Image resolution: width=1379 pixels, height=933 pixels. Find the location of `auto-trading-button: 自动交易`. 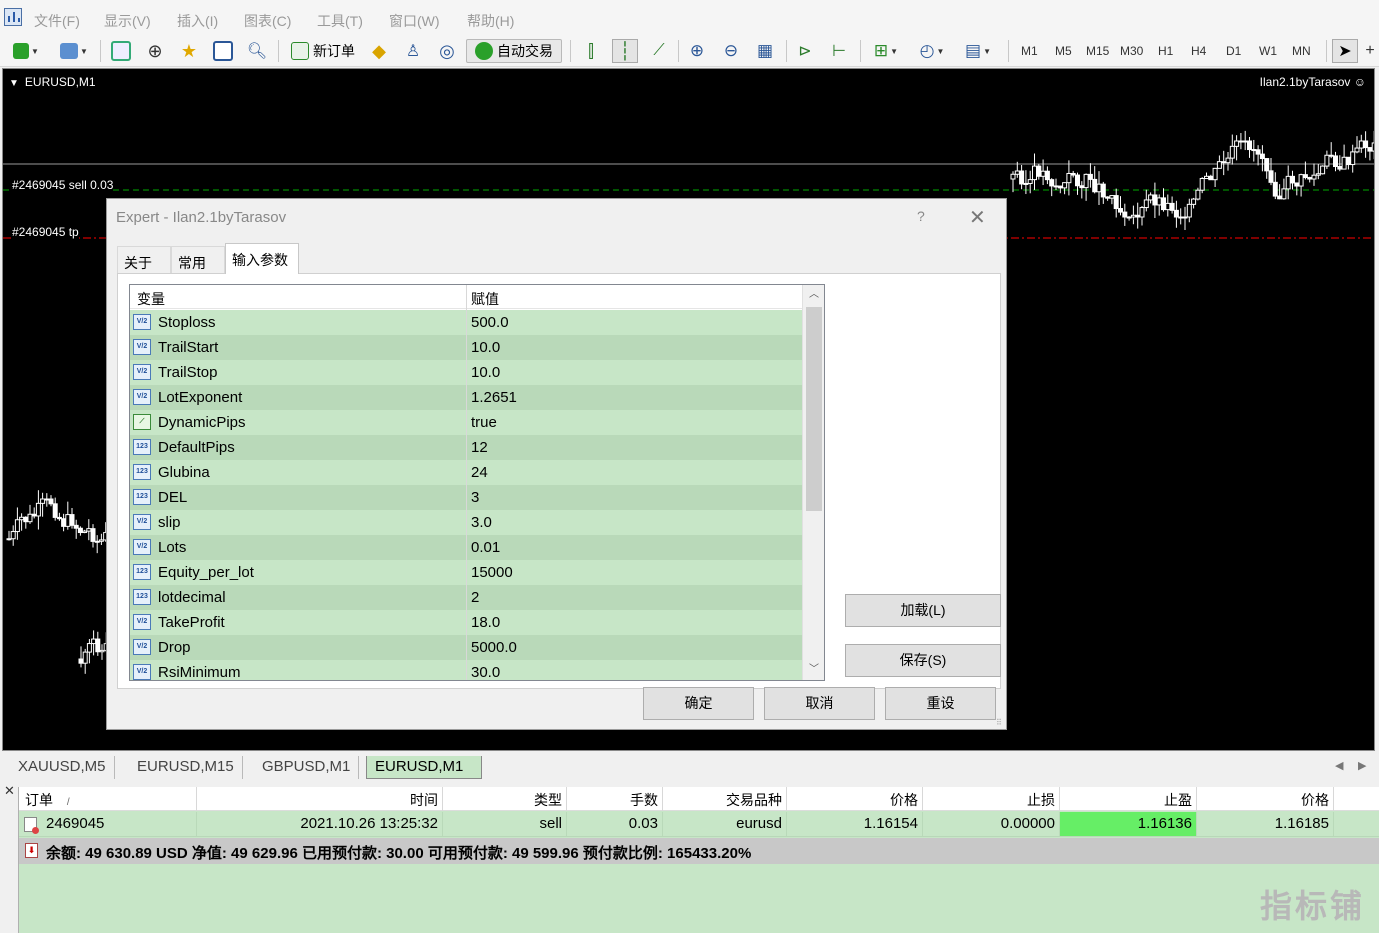

auto-trading-button: 自动交易 is located at coordinates (514, 51).